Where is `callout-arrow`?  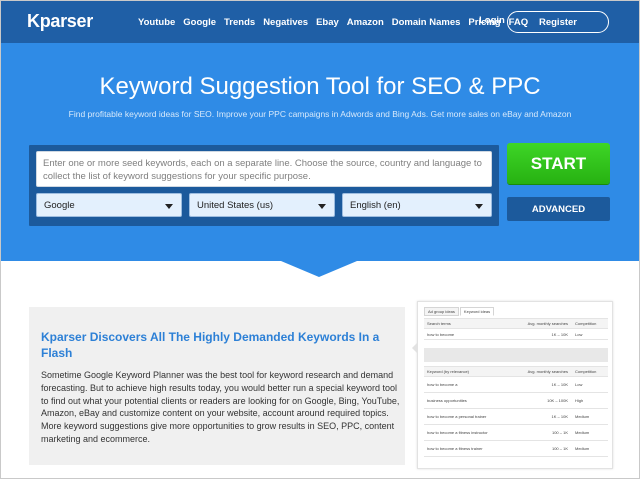
callout-arrow is located at coordinates (415, 348).